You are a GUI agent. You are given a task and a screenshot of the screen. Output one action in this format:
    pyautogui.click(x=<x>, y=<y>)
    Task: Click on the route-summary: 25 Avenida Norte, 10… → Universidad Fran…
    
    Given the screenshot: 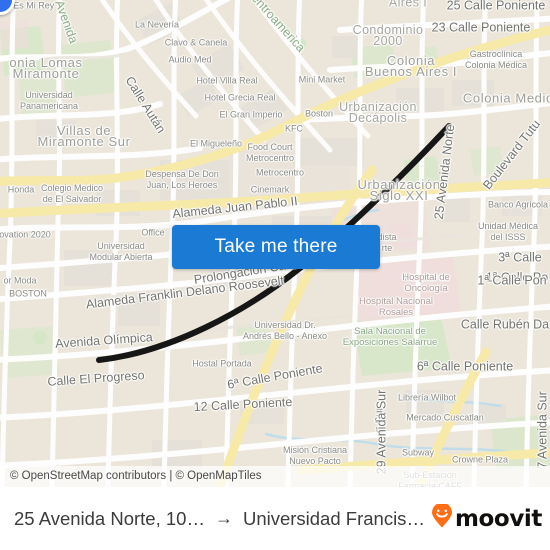 What is the action you would take?
    pyautogui.click(x=219, y=519)
    